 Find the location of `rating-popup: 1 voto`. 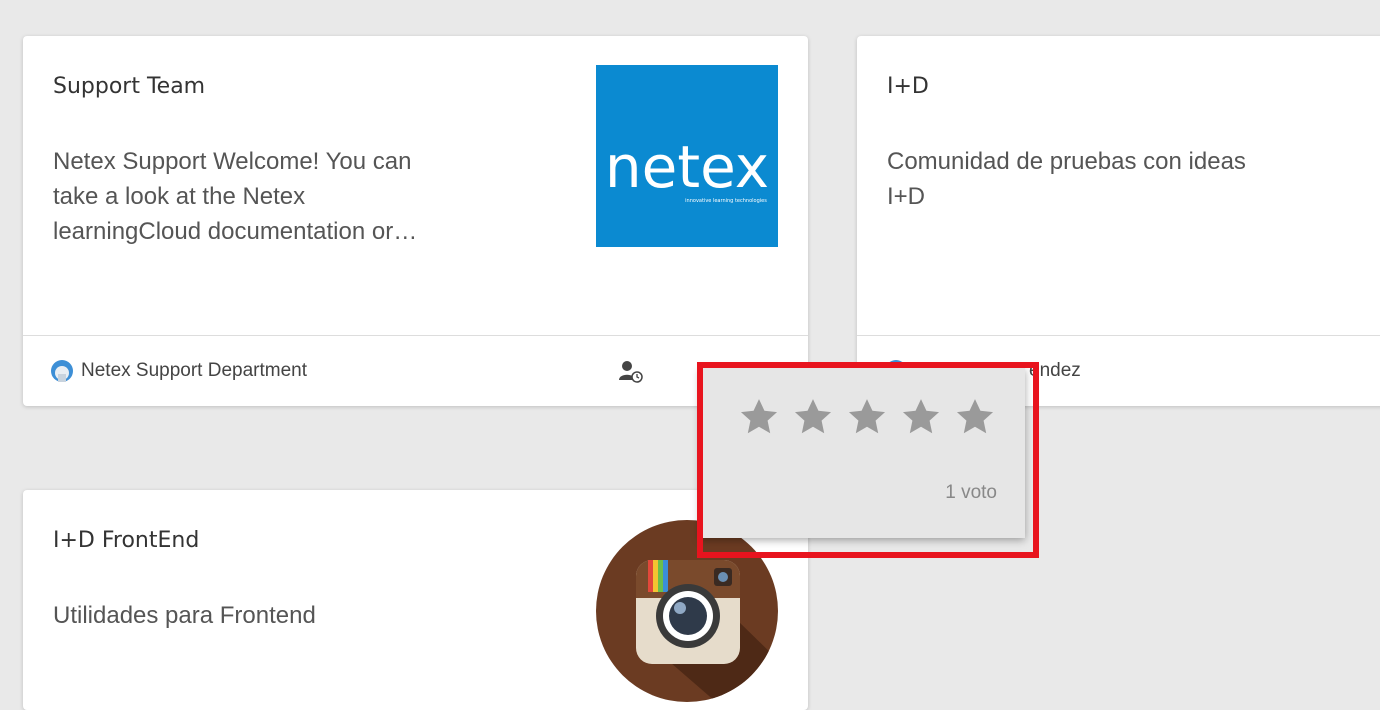

rating-popup: 1 voto is located at coordinates (862, 453).